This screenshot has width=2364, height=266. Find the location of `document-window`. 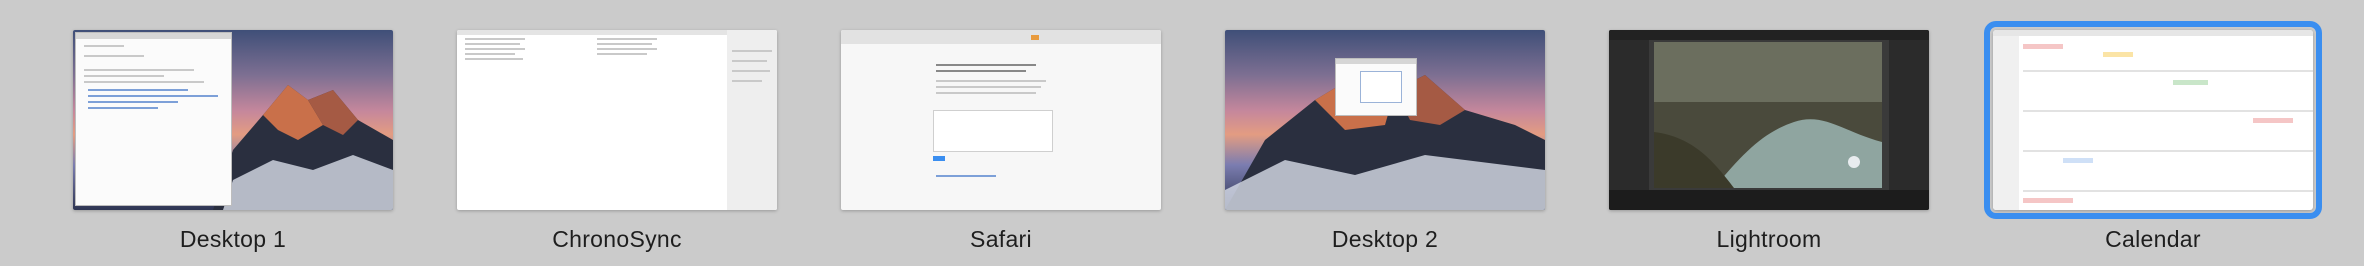

document-window is located at coordinates (153, 119).